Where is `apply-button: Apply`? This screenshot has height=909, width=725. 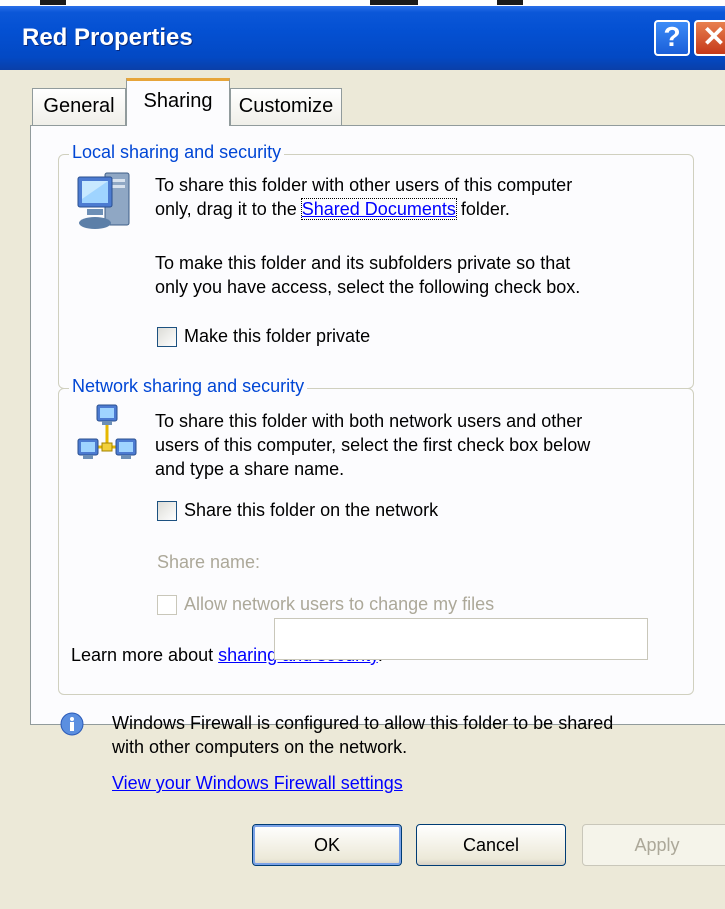 apply-button: Apply is located at coordinates (653, 845).